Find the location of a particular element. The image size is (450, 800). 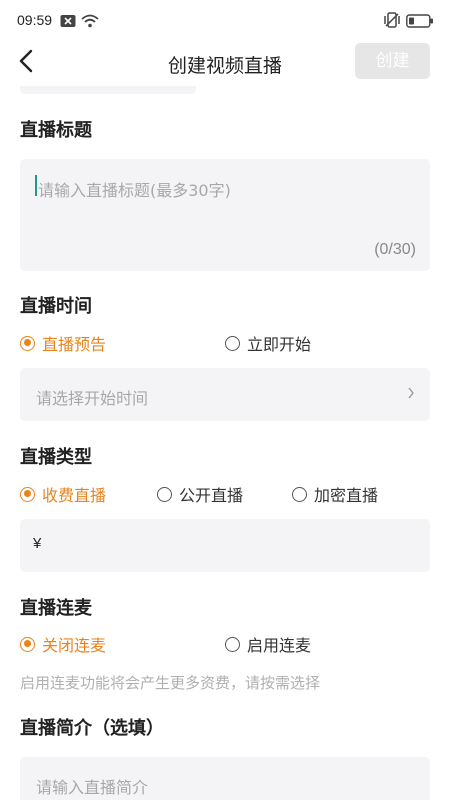

mic-section-label: 直播连麦 is located at coordinates (56, 608).